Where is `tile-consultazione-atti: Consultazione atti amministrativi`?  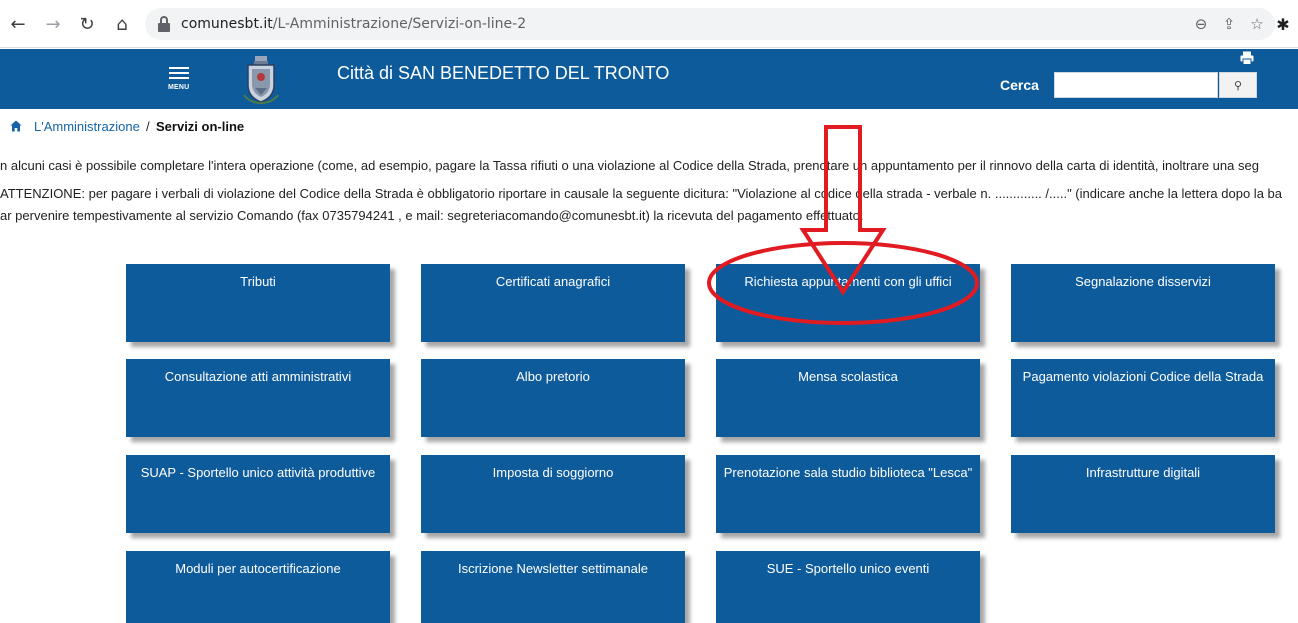 tile-consultazione-atti: Consultazione atti amministrativi is located at coordinates (258, 398).